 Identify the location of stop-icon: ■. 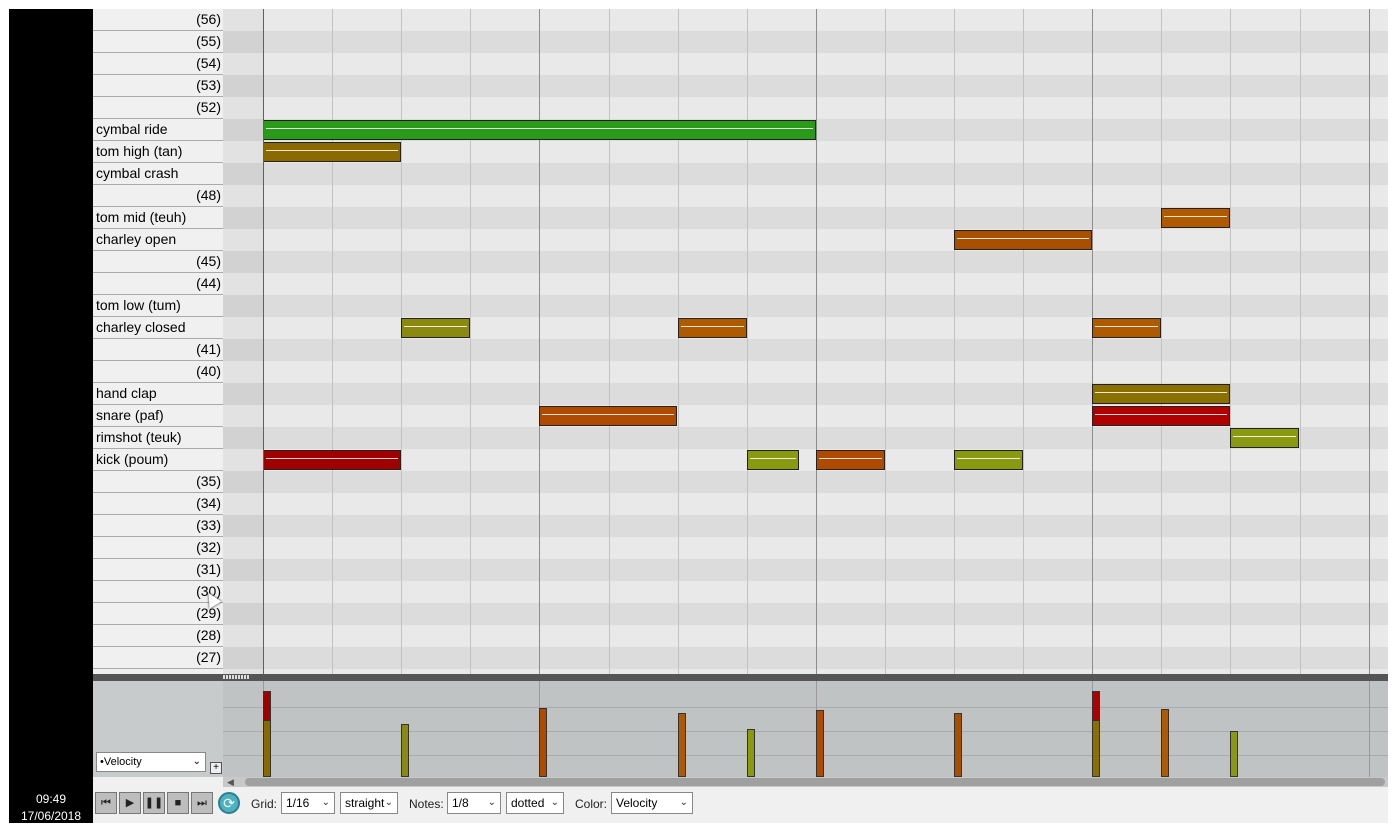
(178, 803).